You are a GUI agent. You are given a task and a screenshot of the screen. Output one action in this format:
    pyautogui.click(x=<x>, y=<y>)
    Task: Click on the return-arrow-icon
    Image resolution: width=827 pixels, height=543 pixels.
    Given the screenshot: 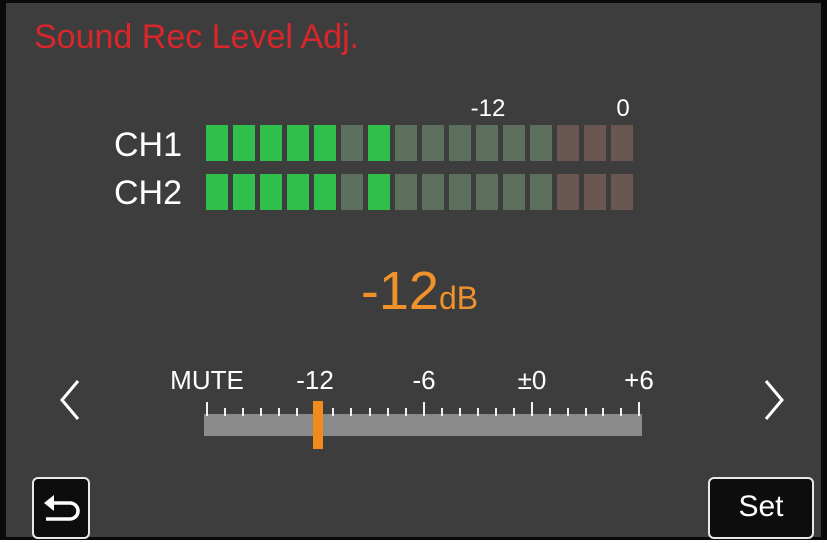 What is the action you would take?
    pyautogui.click(x=62, y=508)
    